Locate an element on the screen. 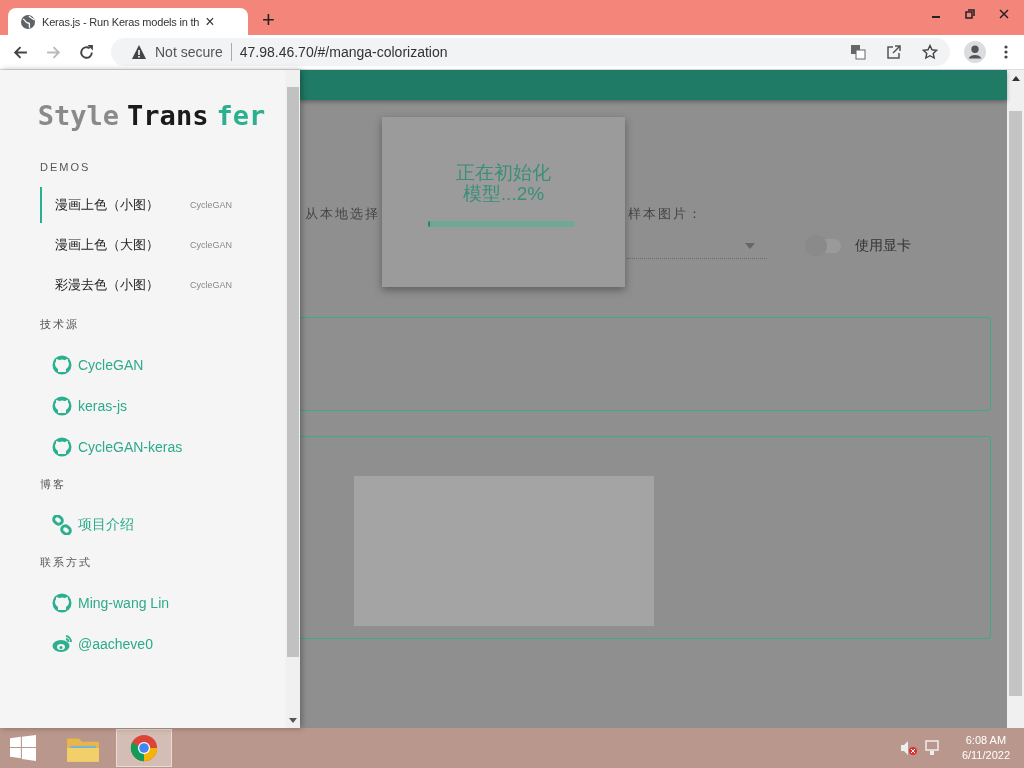  section-heading: DEMOS is located at coordinates (66, 167).